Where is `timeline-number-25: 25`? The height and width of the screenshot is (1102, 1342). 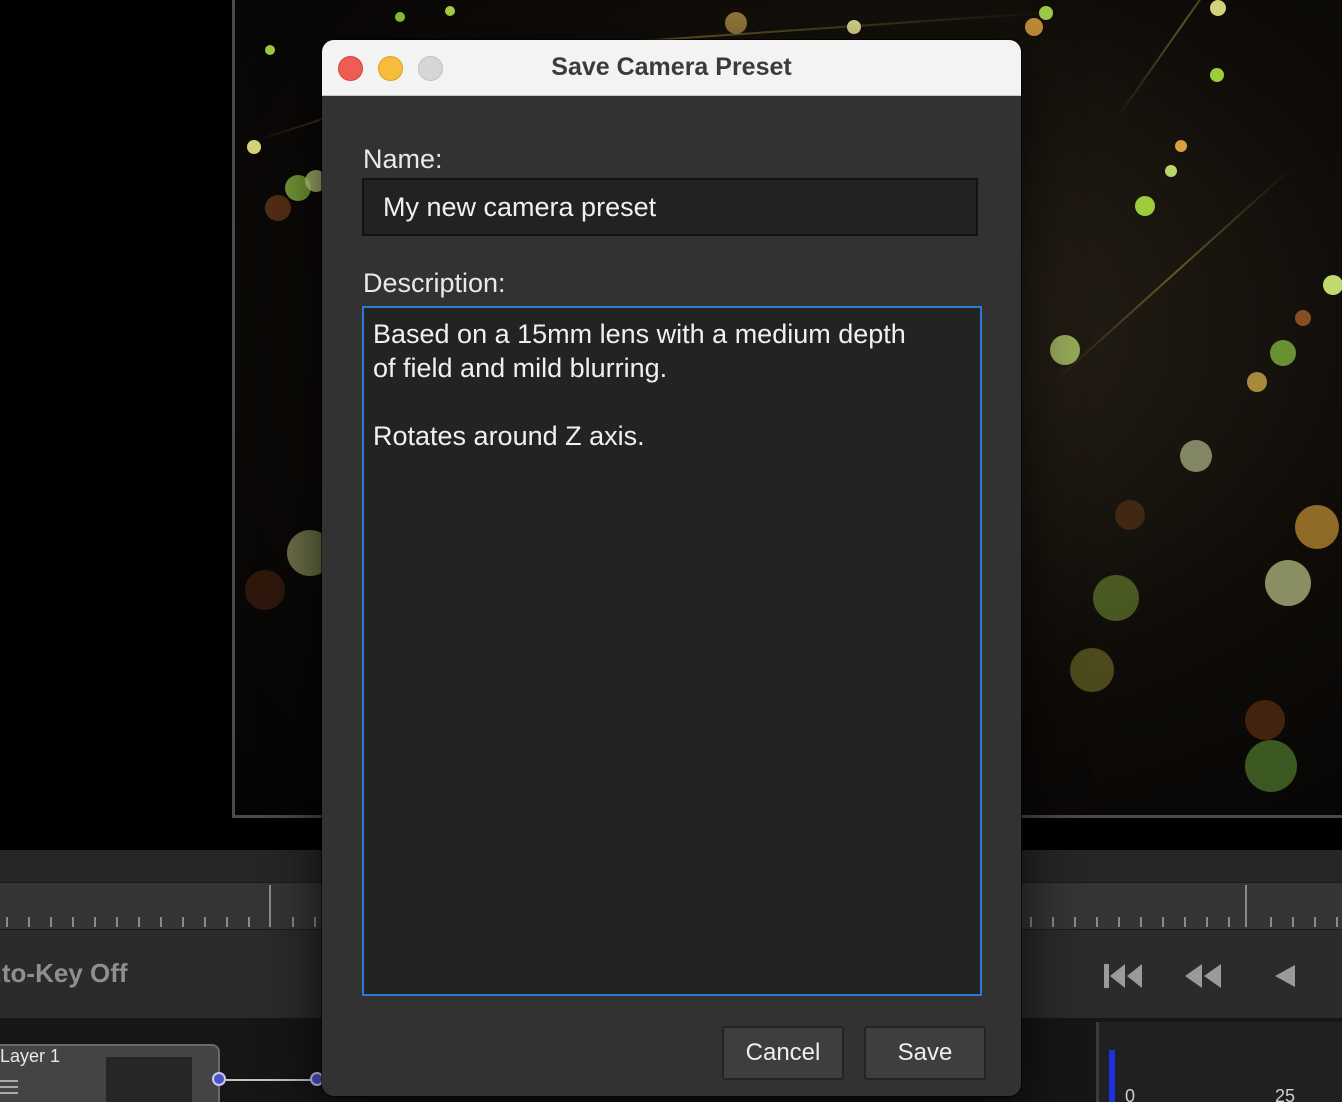
timeline-number-25: 25 is located at coordinates (1285, 1094).